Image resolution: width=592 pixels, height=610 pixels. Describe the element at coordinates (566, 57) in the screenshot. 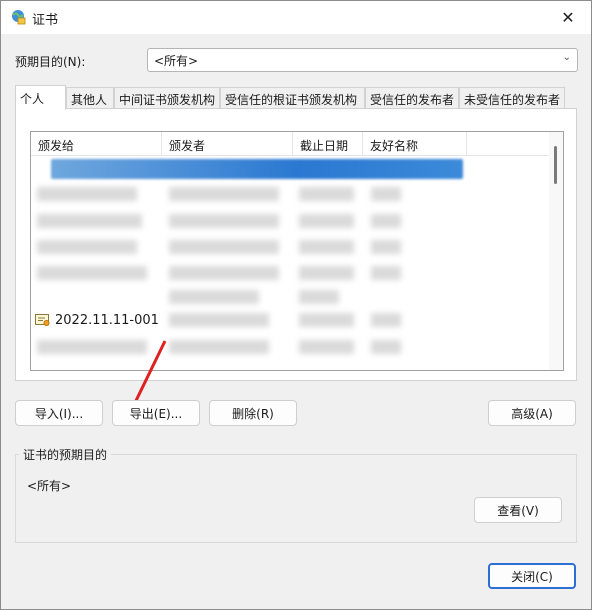

I see `chevron-down-icon: ⌄` at that location.